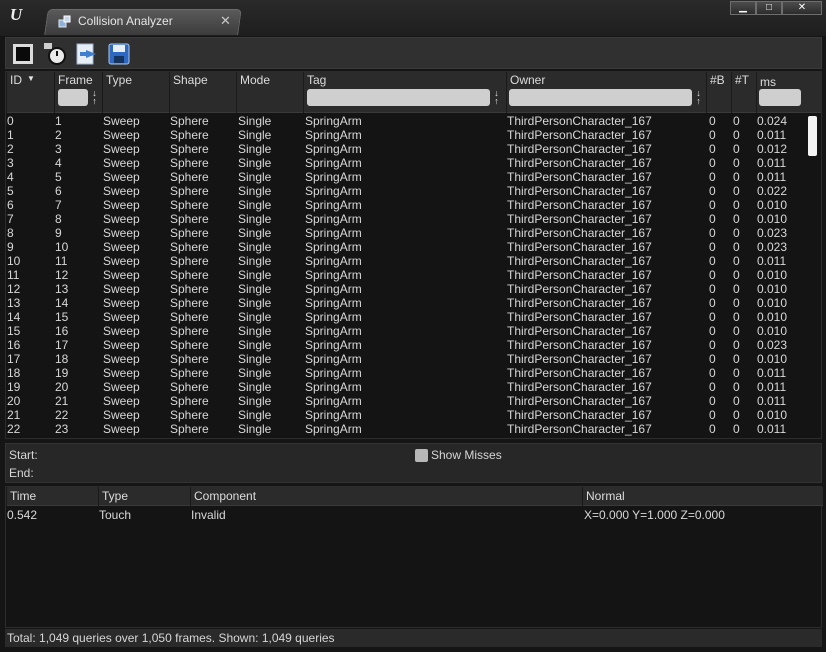  I want to click on column-label-tag: Tag, so click(317, 80).